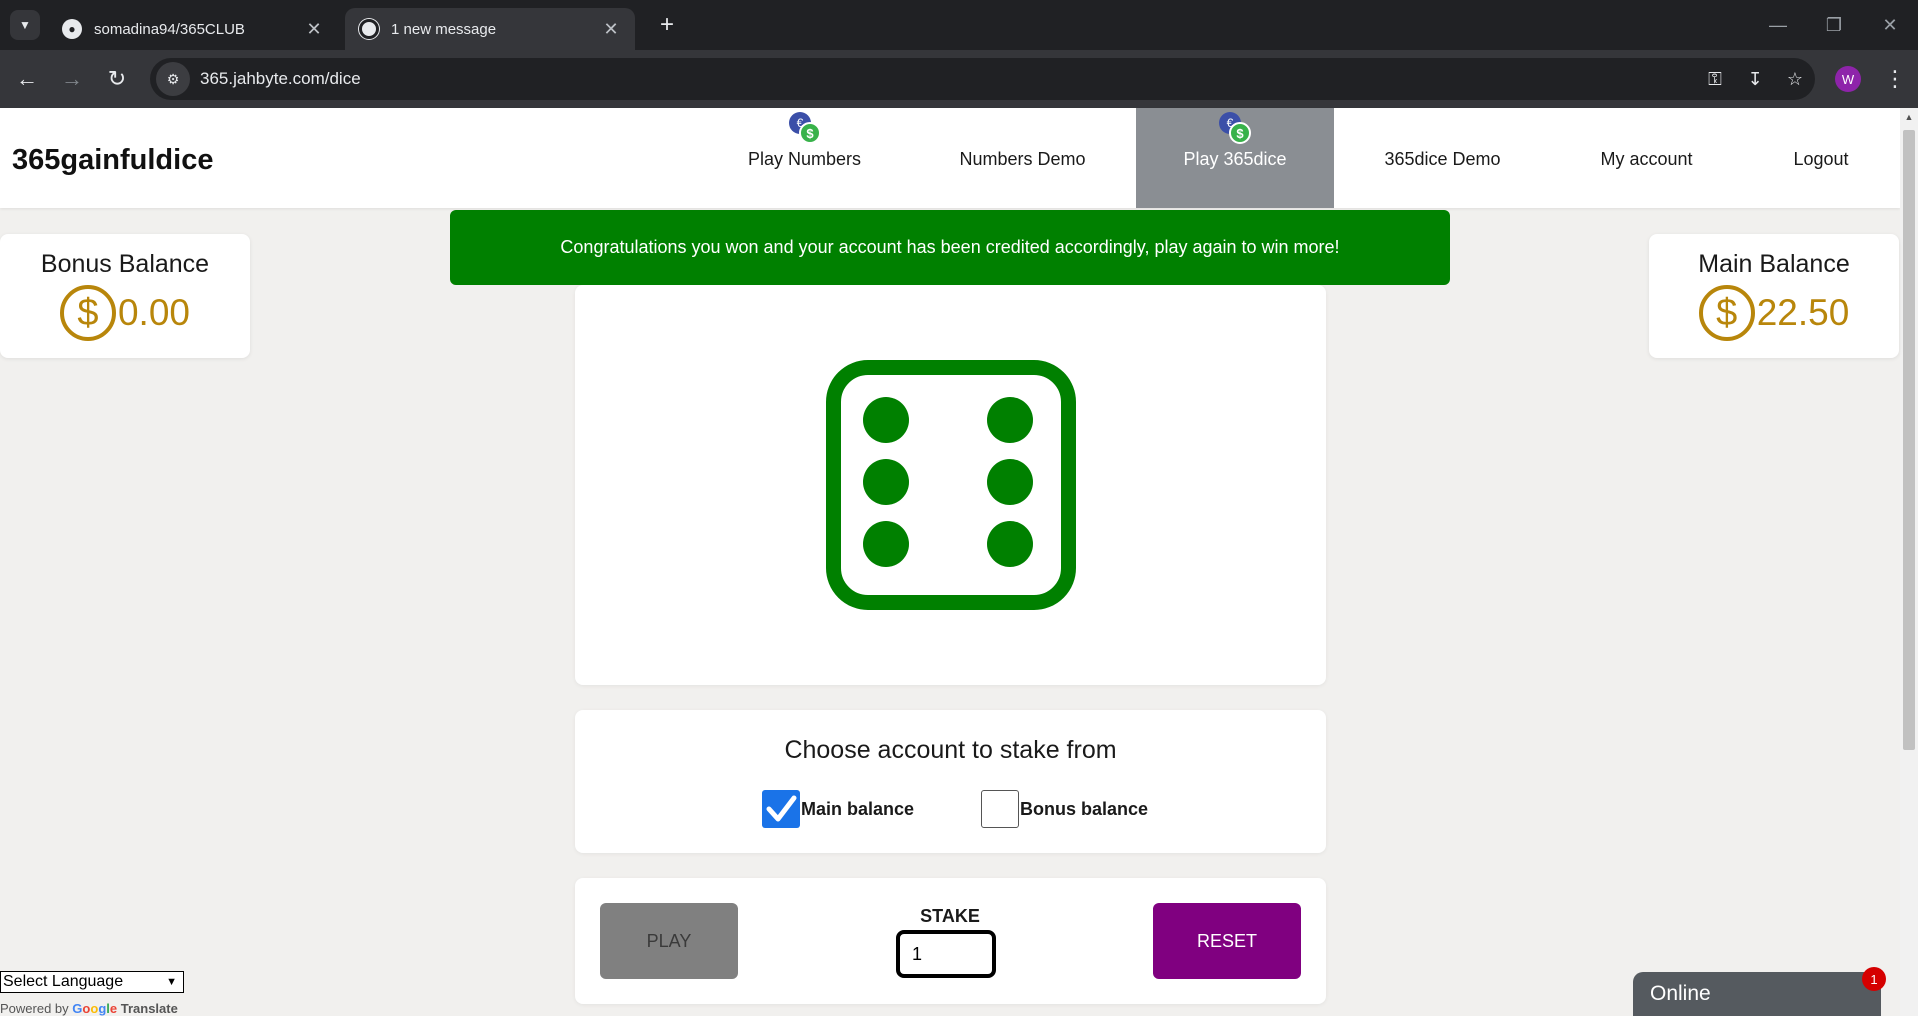 Image resolution: width=1918 pixels, height=1016 pixels. I want to click on translate-link: Translate, so click(149, 1008).